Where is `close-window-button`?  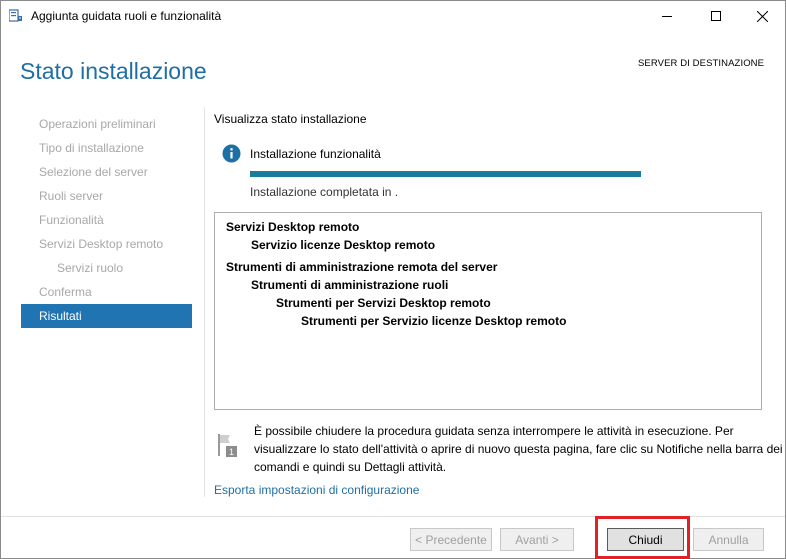
close-window-button is located at coordinates (762, 16).